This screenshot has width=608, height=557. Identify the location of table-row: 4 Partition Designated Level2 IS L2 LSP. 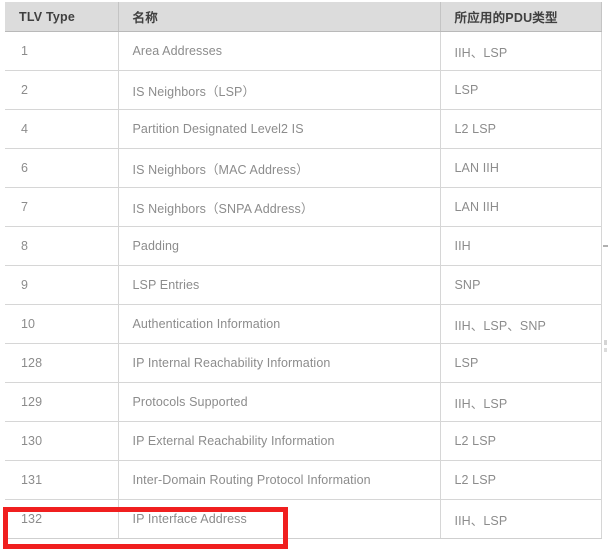
(303, 129).